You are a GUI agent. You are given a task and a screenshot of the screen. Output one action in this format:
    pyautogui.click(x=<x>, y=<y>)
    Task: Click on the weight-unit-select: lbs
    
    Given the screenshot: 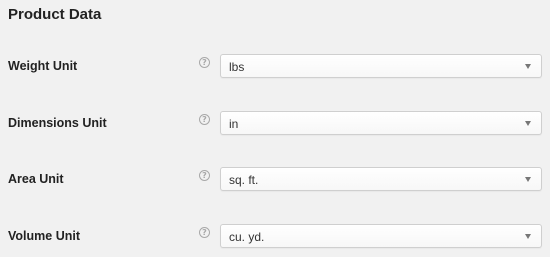 What is the action you would take?
    pyautogui.click(x=381, y=66)
    